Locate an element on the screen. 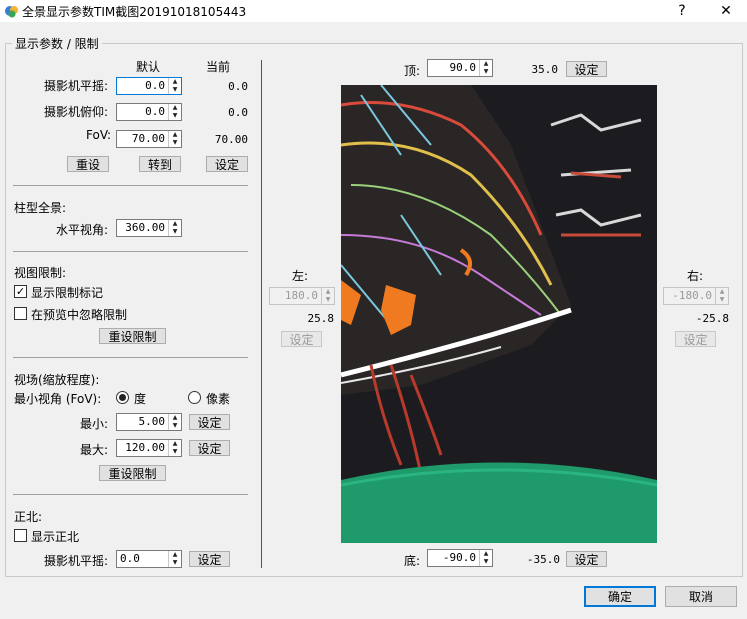 The width and height of the screenshot is (747, 619). zoom-min-value: 5.00 is located at coordinates (152, 421).